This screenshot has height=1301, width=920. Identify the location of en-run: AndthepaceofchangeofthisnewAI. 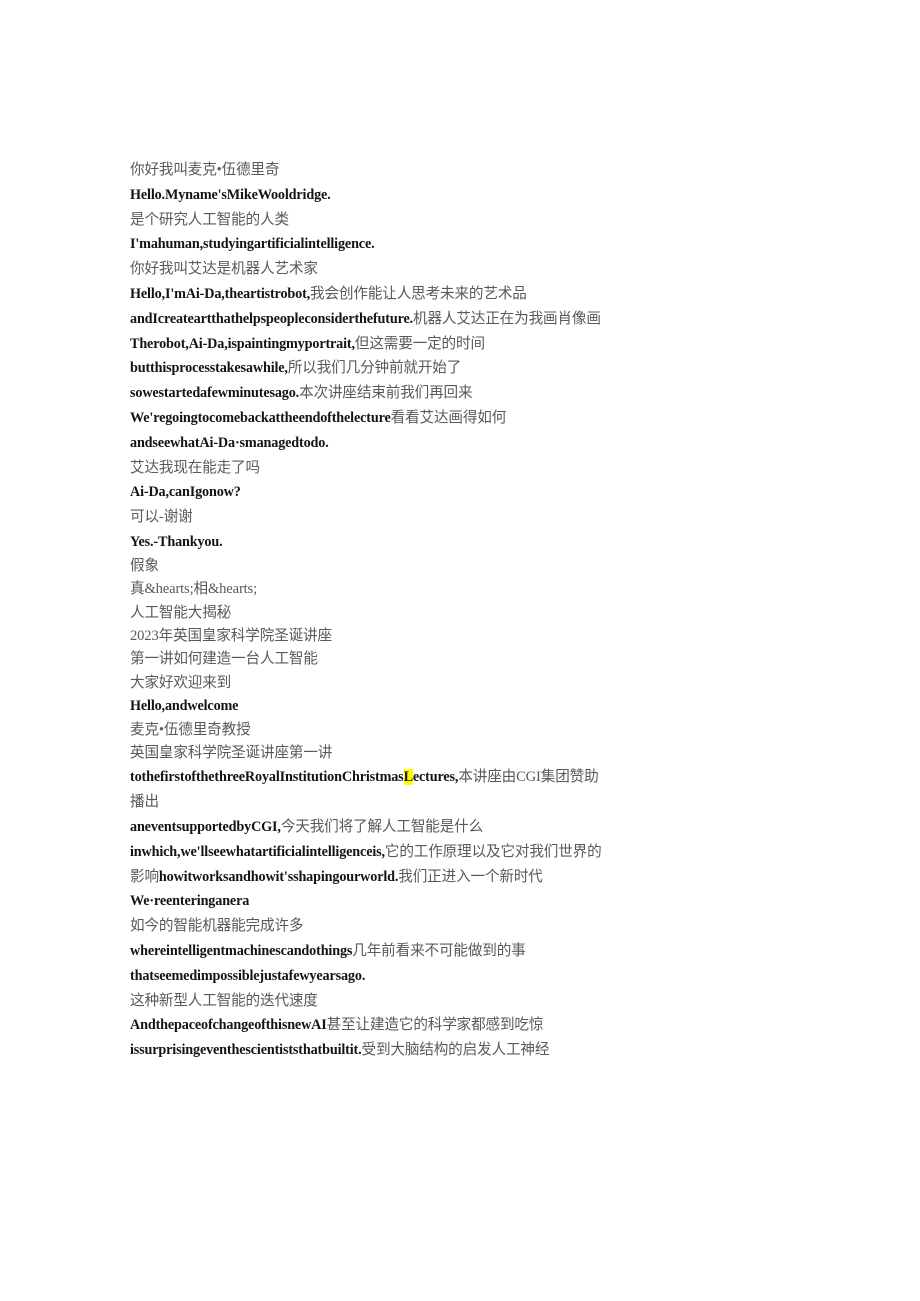
(228, 1025).